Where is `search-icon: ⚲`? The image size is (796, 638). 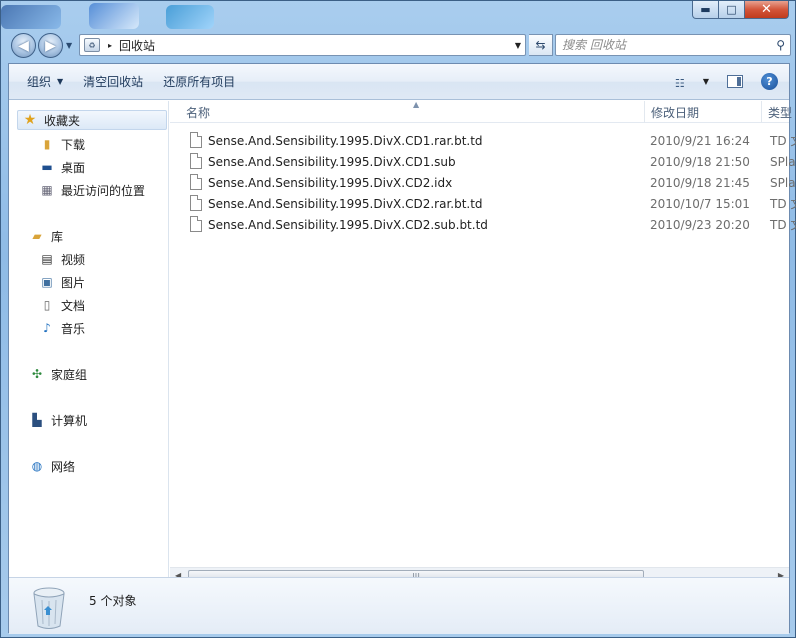 search-icon: ⚲ is located at coordinates (780, 45).